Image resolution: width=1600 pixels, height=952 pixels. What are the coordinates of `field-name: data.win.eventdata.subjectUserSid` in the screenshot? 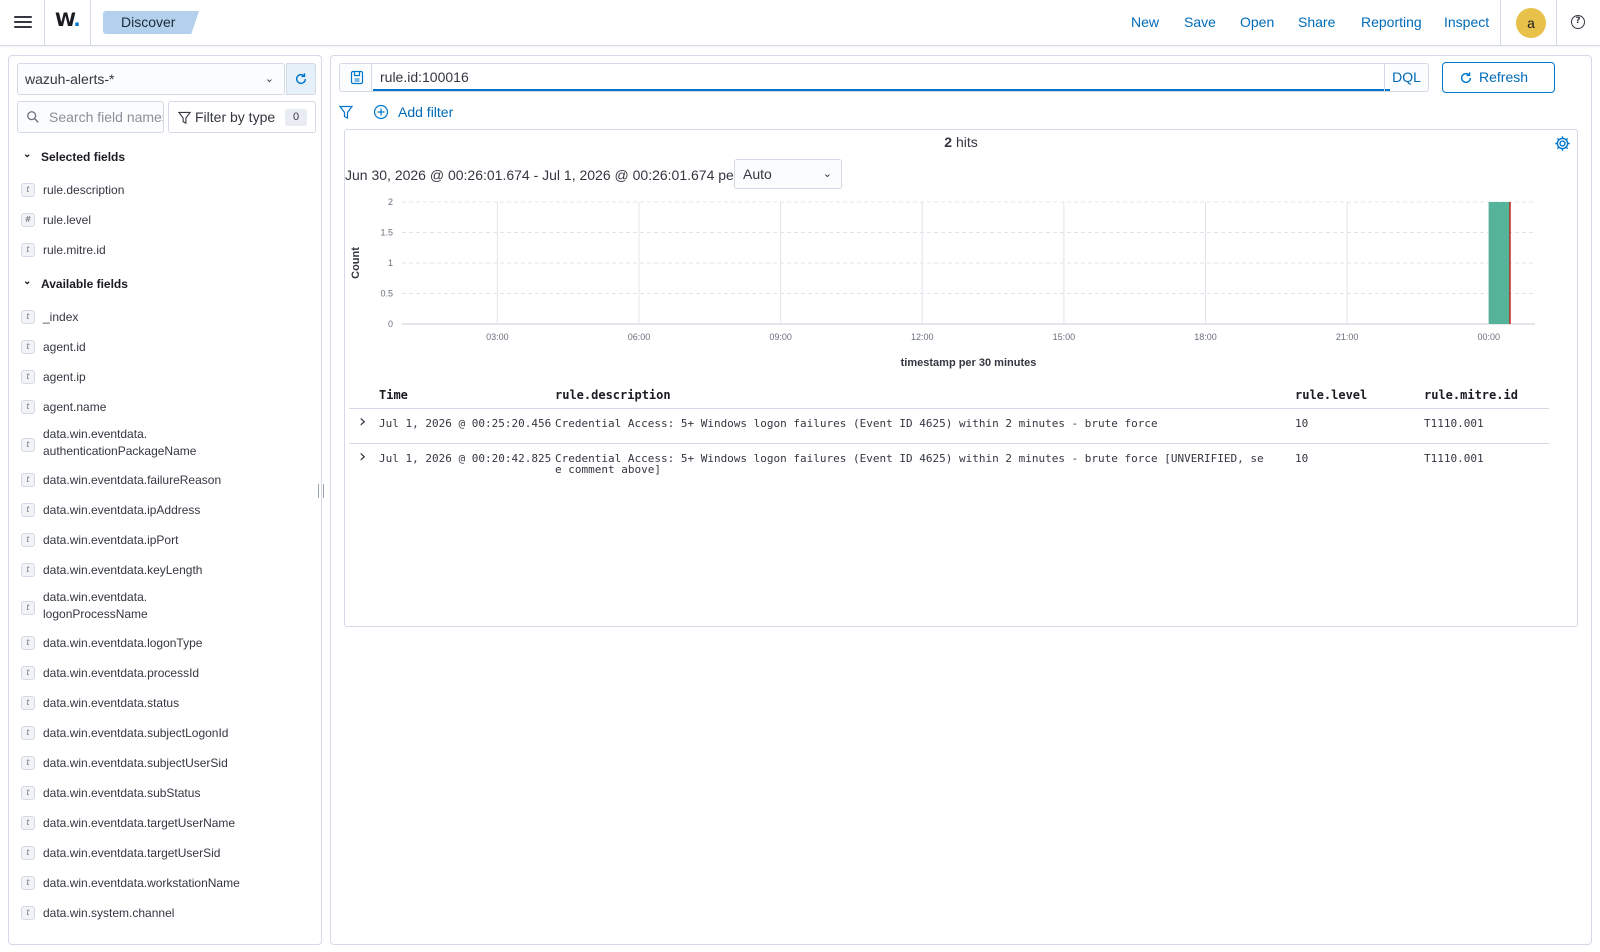 It's located at (135, 763).